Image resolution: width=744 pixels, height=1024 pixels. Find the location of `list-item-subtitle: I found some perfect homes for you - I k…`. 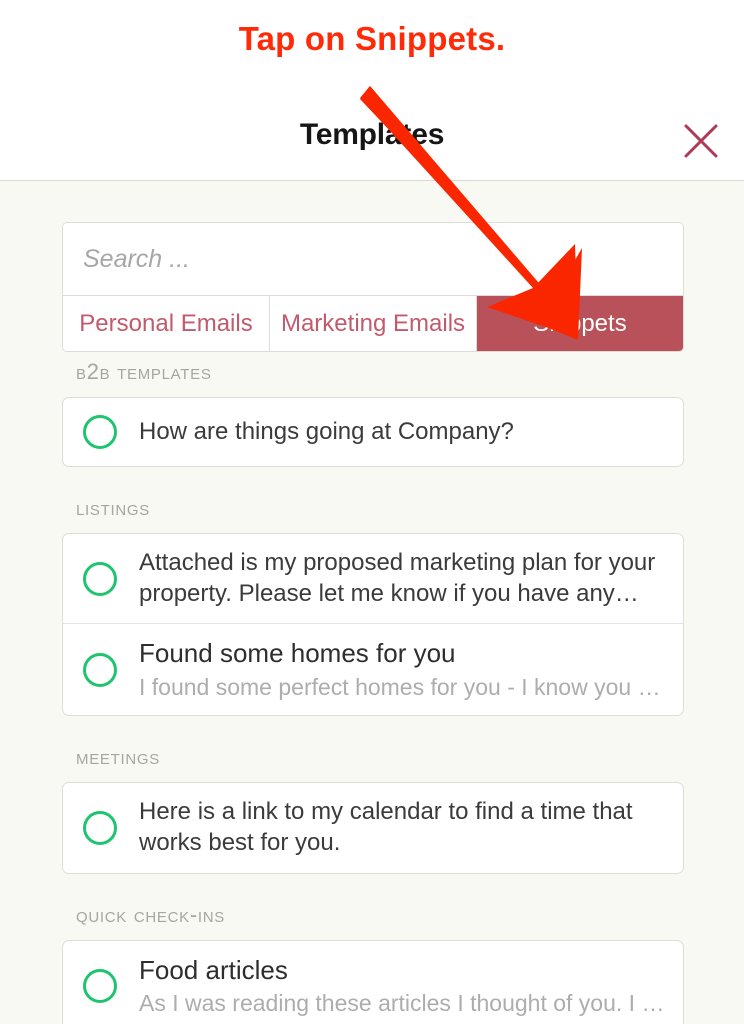

list-item-subtitle: I found some perfect homes for you - I k… is located at coordinates (402, 686).